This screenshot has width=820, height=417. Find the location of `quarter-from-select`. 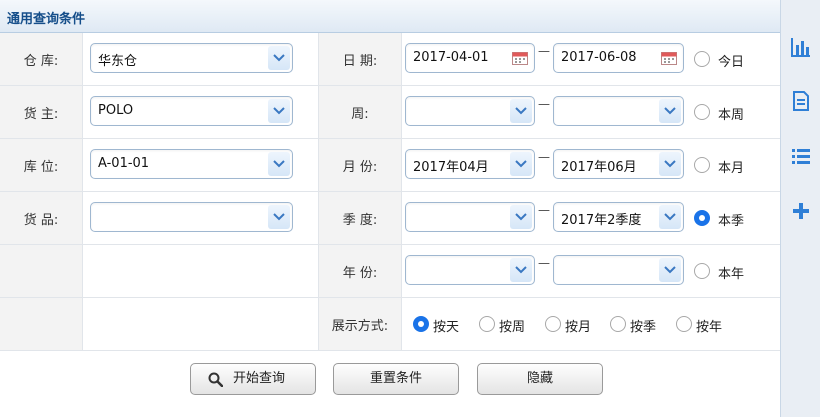

quarter-from-select is located at coordinates (470, 217).